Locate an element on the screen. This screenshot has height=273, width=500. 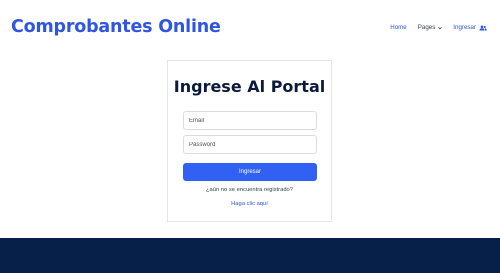
nav-home-label: Home is located at coordinates (398, 27).